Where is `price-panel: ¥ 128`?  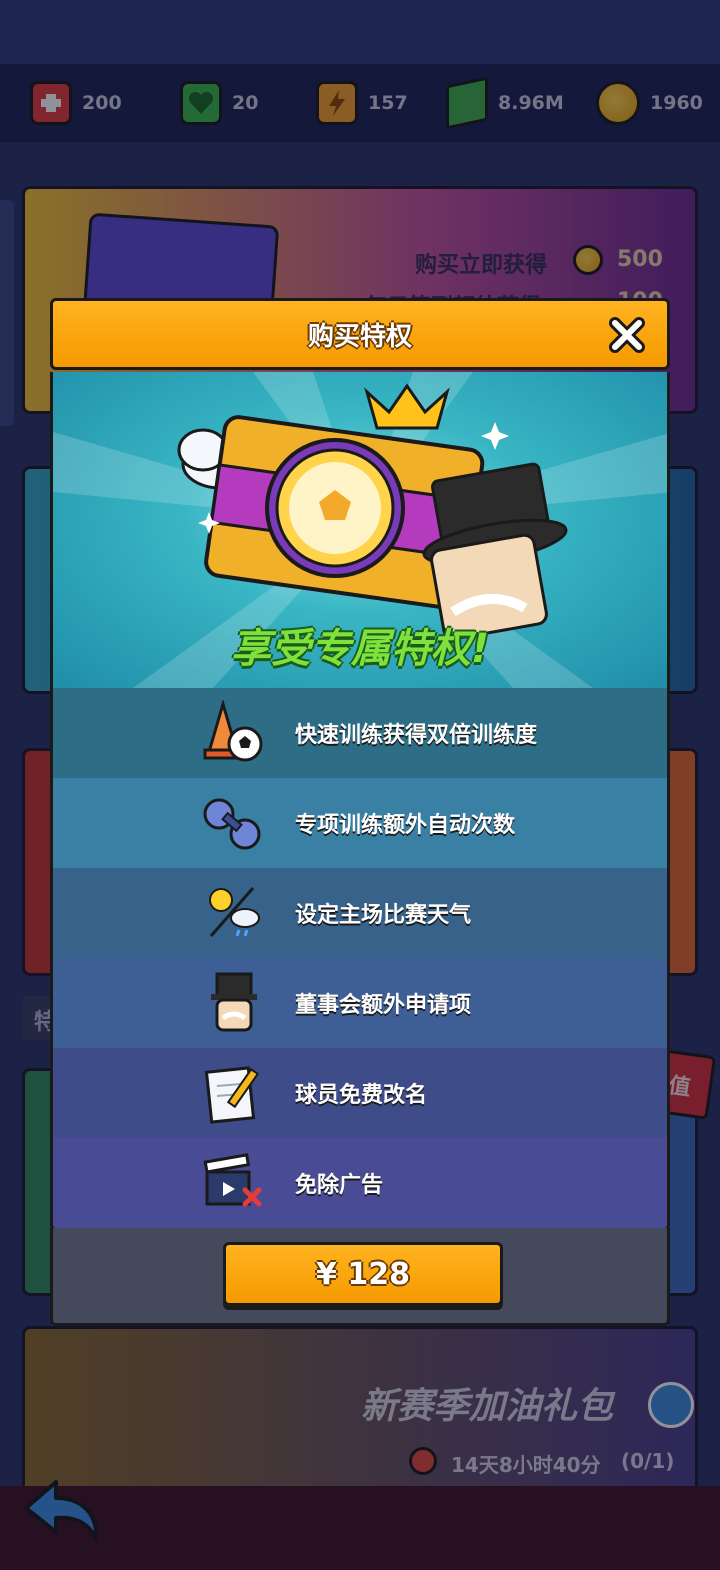
price-panel: ¥ 128 is located at coordinates (360, 1277).